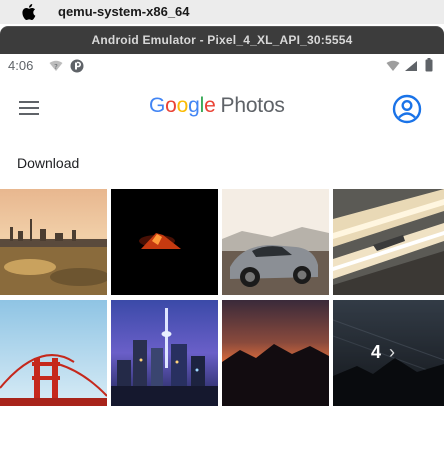 This screenshot has width=444, height=456. Describe the element at coordinates (21, 65) in the screenshot. I see `status-time: 4:06` at that location.